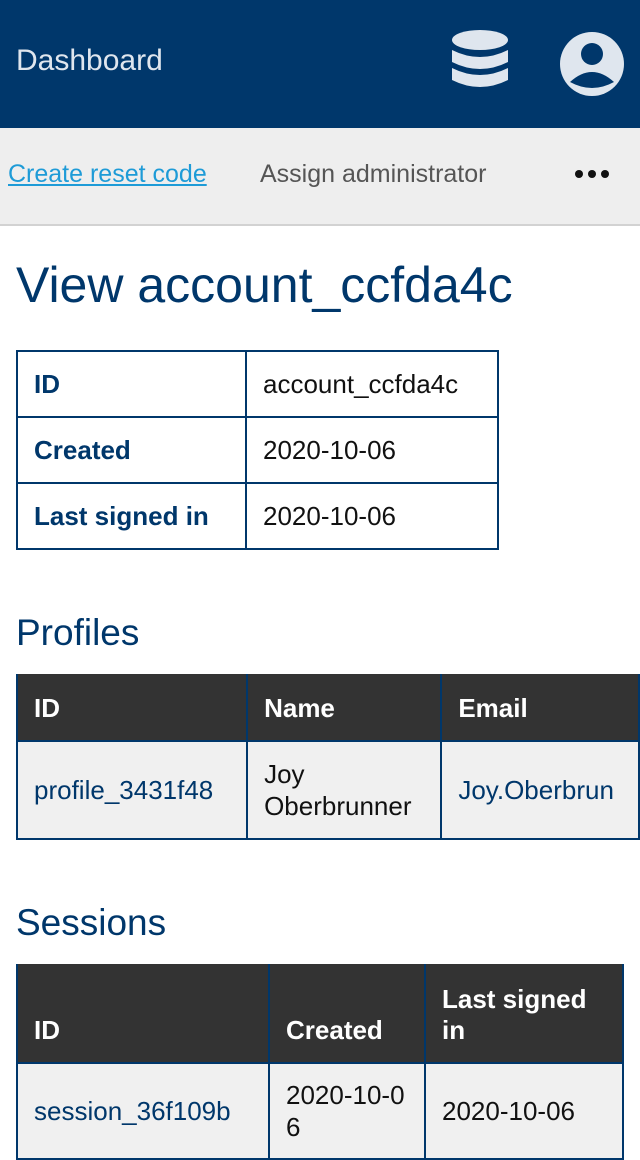 This screenshot has height=1160, width=640. What do you see at coordinates (347, 1111) in the screenshot?
I see `session-created: 2020-10-06` at bounding box center [347, 1111].